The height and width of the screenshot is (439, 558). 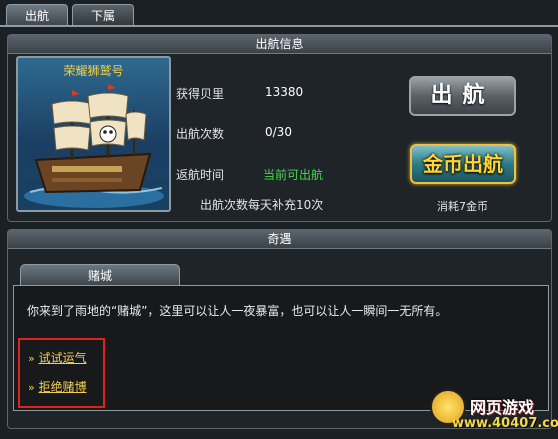 What do you see at coordinates (103, 15) in the screenshot?
I see `tab-subordinate: 下属` at bounding box center [103, 15].